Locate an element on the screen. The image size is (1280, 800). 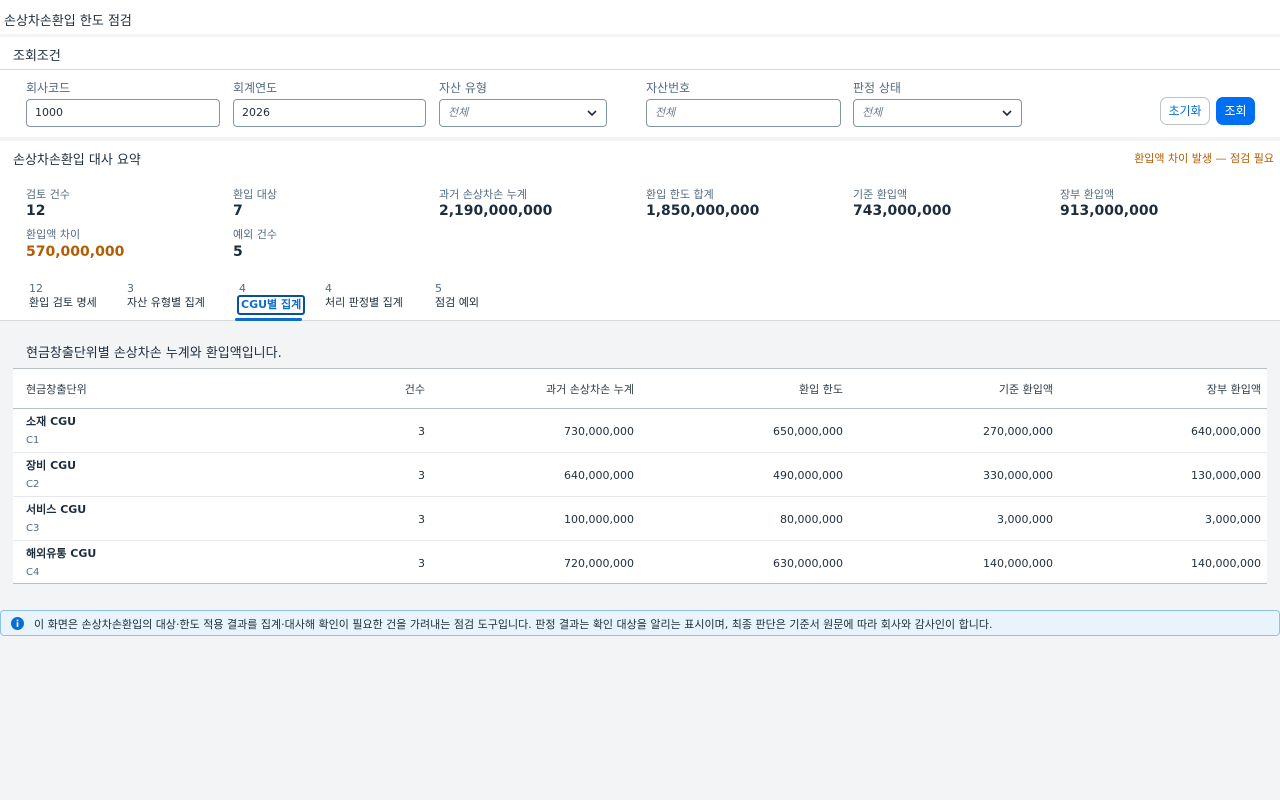
tab-asset-type-summary: 3 자산 유형별 집계 is located at coordinates (166, 299).